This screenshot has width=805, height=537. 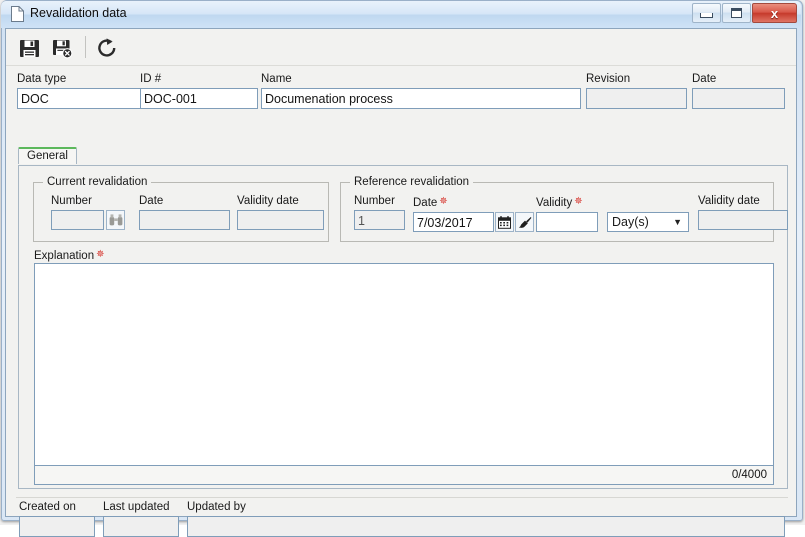 I want to click on reference-validity-date-input, so click(x=743, y=220).